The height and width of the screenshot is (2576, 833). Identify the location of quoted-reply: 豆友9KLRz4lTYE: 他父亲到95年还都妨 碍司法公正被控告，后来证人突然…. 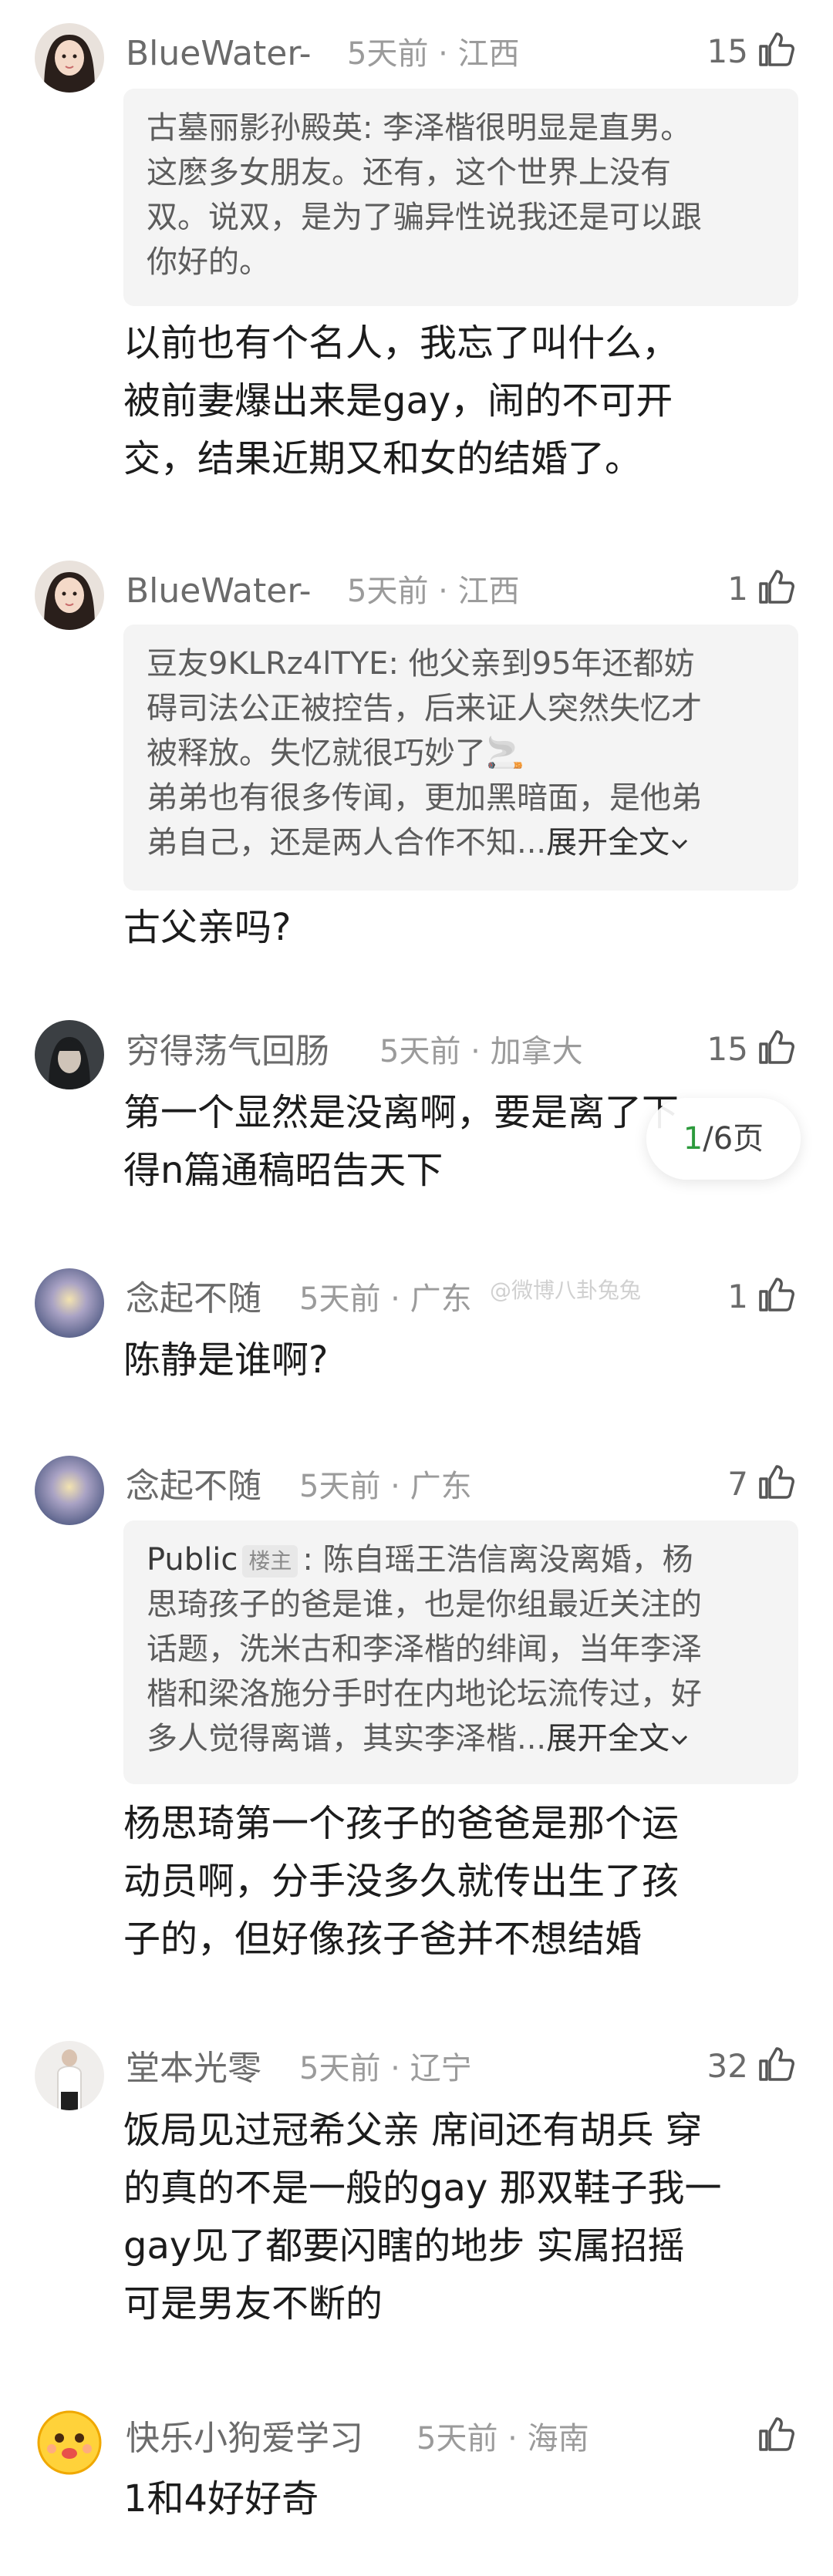
(460, 758).